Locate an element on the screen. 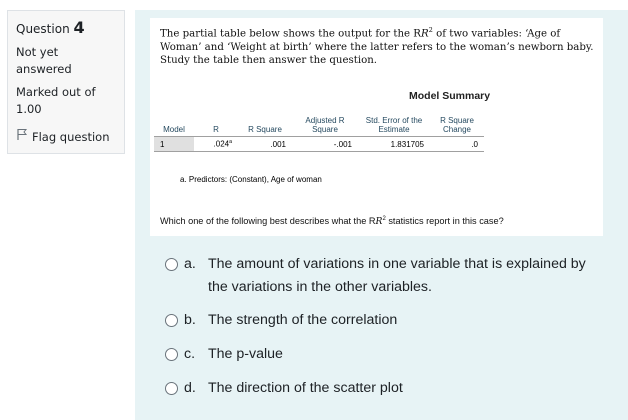 The width and height of the screenshot is (628, 420). table-cell: 1.831705 is located at coordinates (394, 144).